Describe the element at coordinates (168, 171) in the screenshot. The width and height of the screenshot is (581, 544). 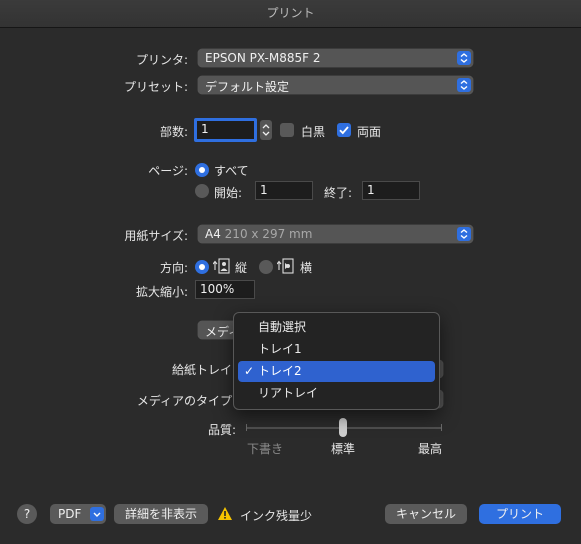
I see `pages-label: ページ:` at that location.